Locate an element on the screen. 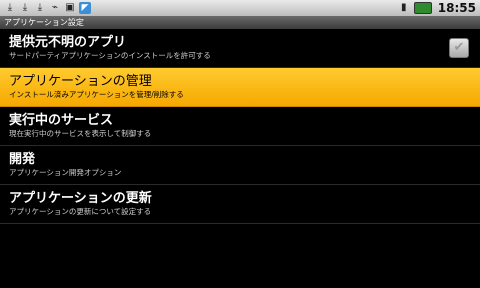 The width and height of the screenshot is (480, 288). setting-title: 実行中のサービス is located at coordinates (61, 120).